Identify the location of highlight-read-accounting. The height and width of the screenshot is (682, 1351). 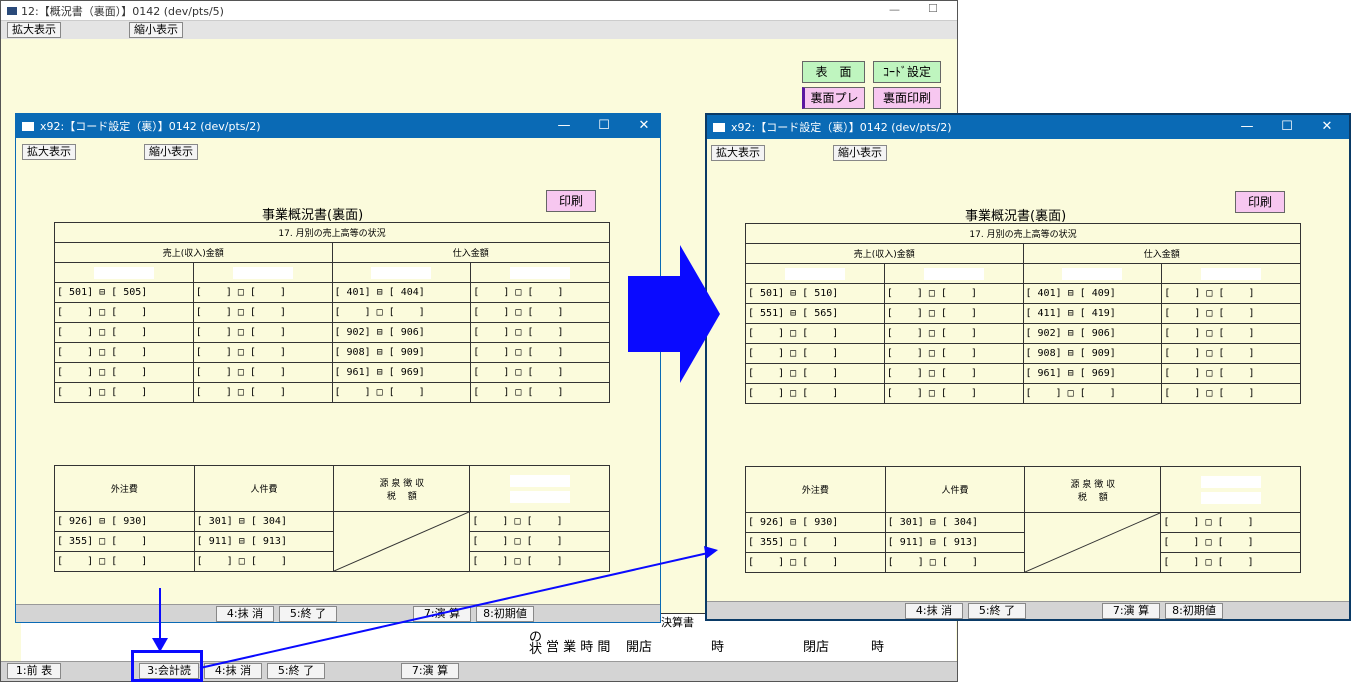
(167, 666).